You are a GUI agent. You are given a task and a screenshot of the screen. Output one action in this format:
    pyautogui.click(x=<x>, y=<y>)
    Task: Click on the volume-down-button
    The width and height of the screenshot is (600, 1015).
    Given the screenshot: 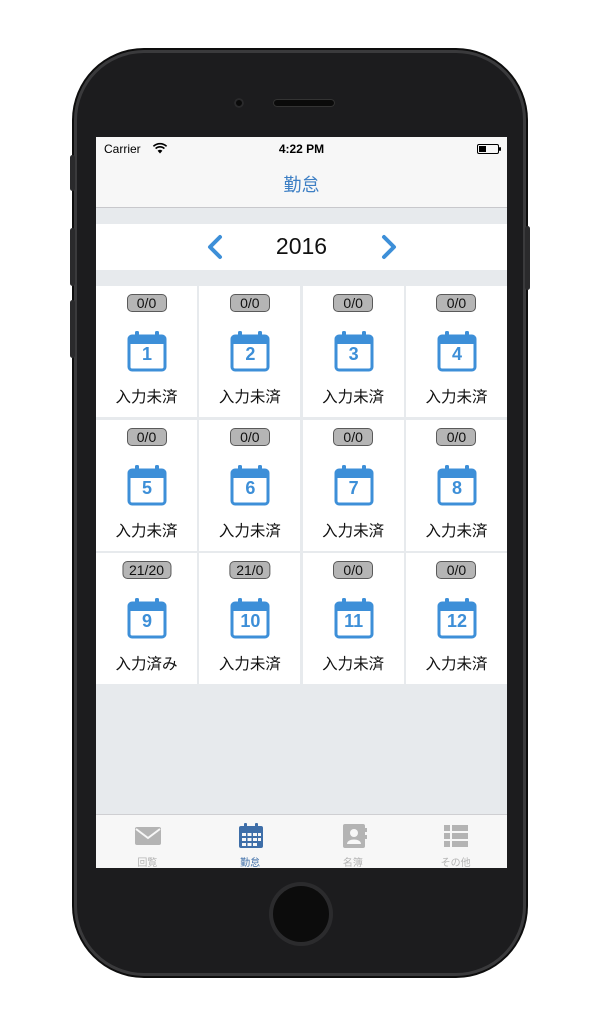 What is the action you would take?
    pyautogui.click(x=72, y=329)
    